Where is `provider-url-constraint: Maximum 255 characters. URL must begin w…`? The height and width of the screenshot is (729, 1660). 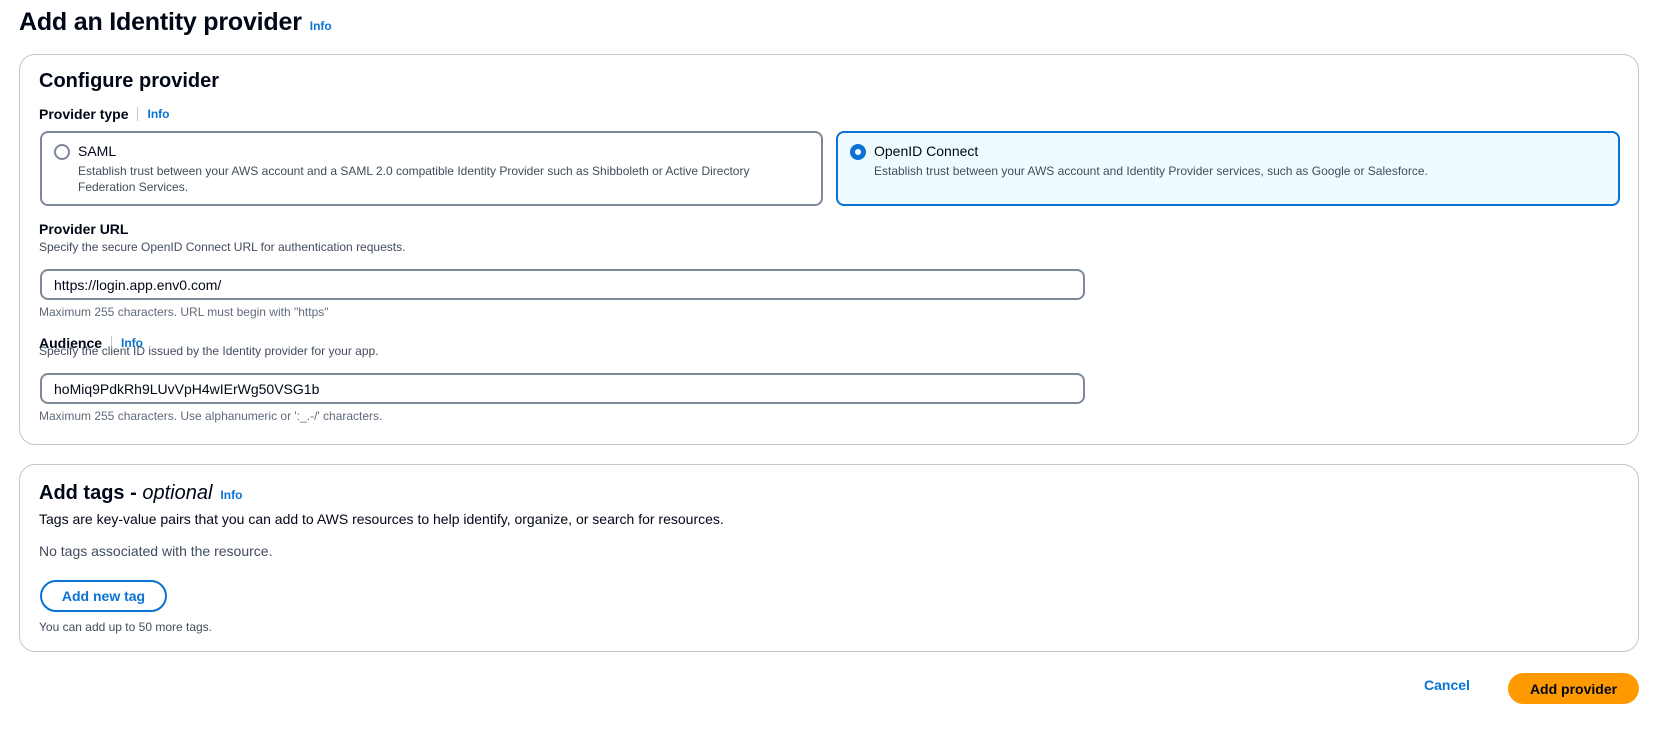
provider-url-constraint: Maximum 255 characters. URL must begin w… is located at coordinates (184, 312).